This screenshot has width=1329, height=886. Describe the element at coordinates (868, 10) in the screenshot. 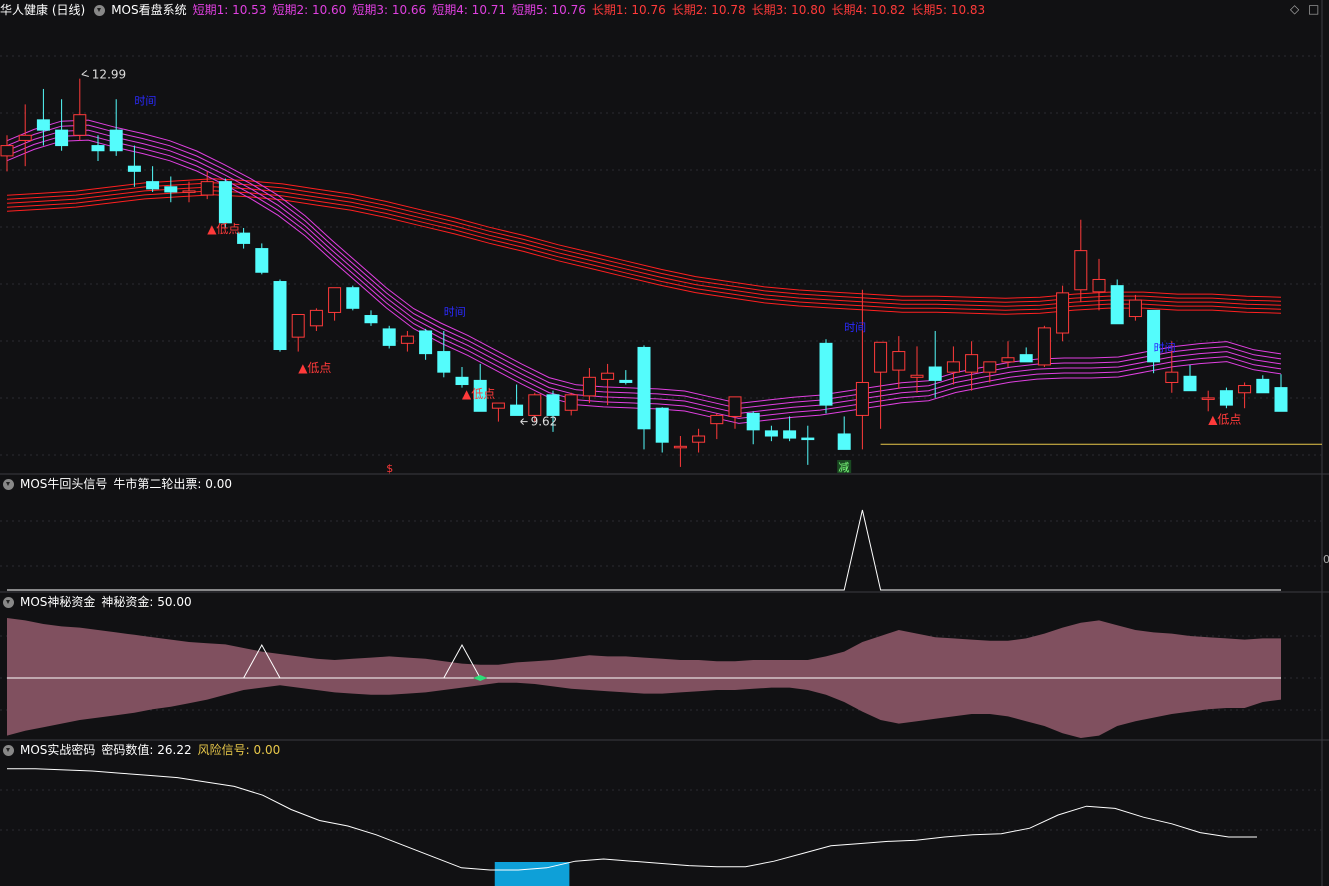

I see `ma-value-8: 长期4: 10.82` at that location.